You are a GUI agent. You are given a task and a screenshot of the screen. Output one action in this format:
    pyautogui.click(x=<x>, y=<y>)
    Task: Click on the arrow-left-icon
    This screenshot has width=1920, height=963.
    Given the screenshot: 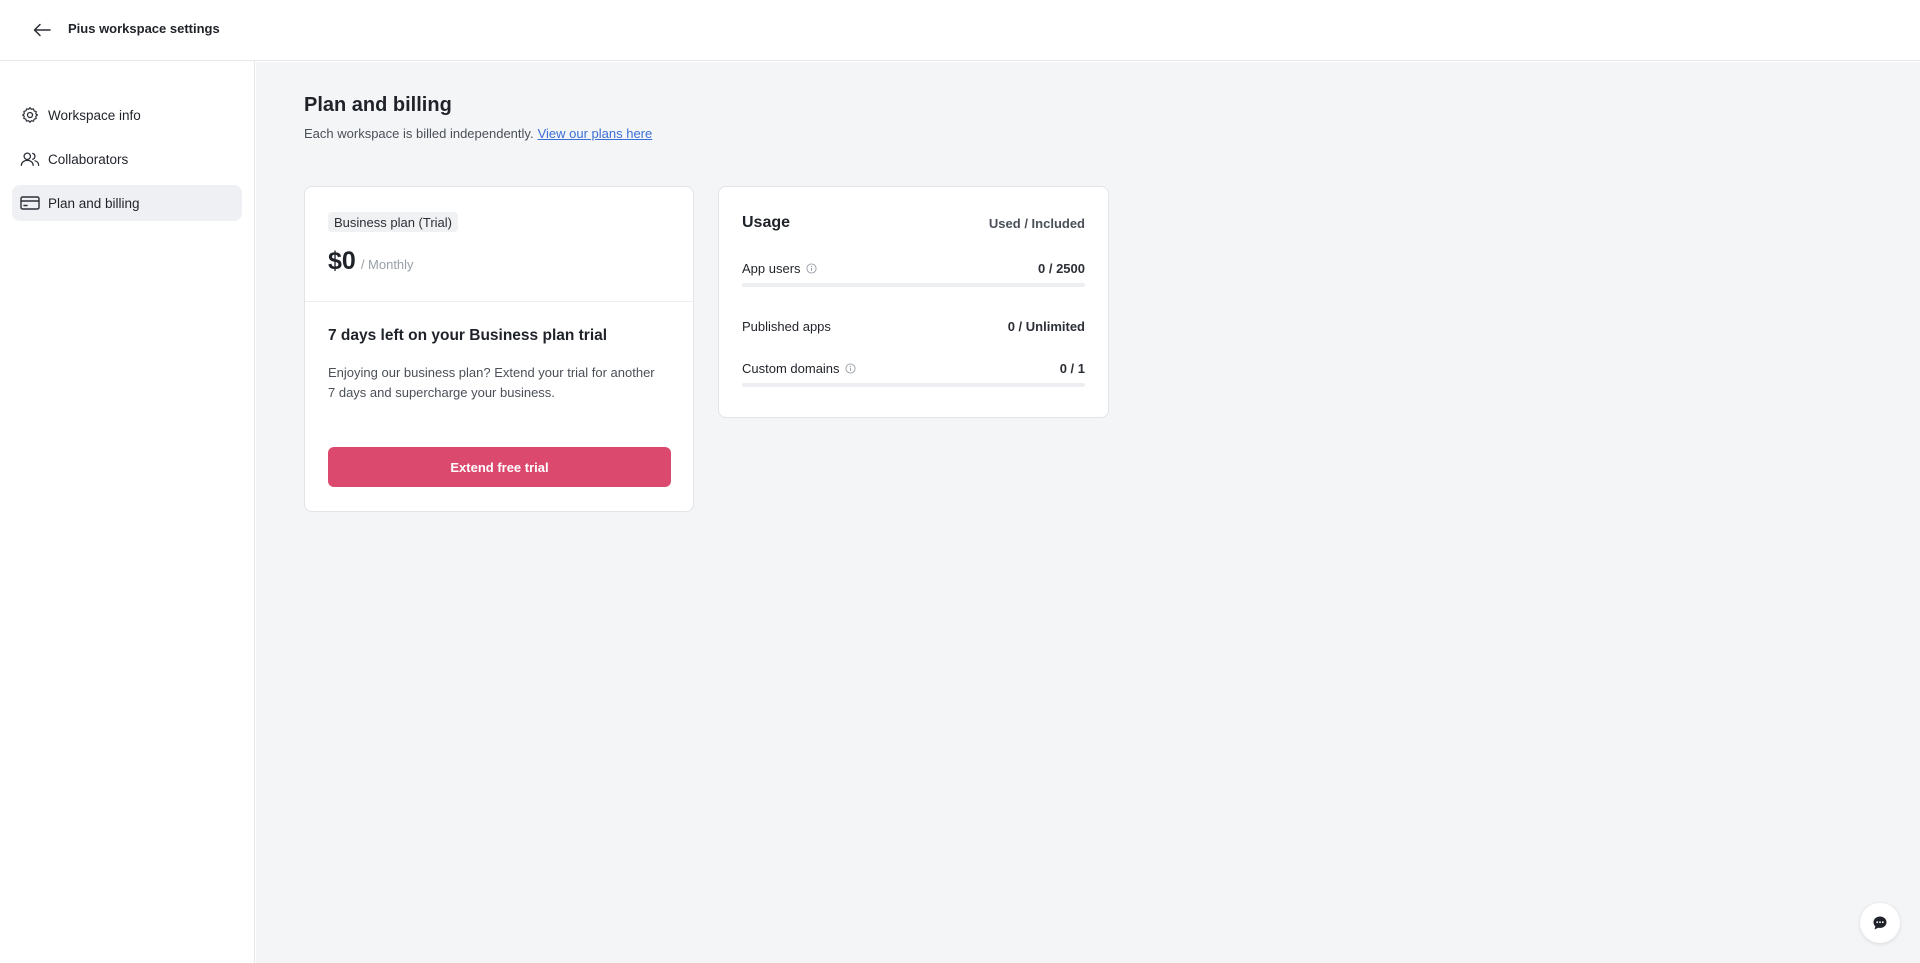 What is the action you would take?
    pyautogui.click(x=42, y=30)
    